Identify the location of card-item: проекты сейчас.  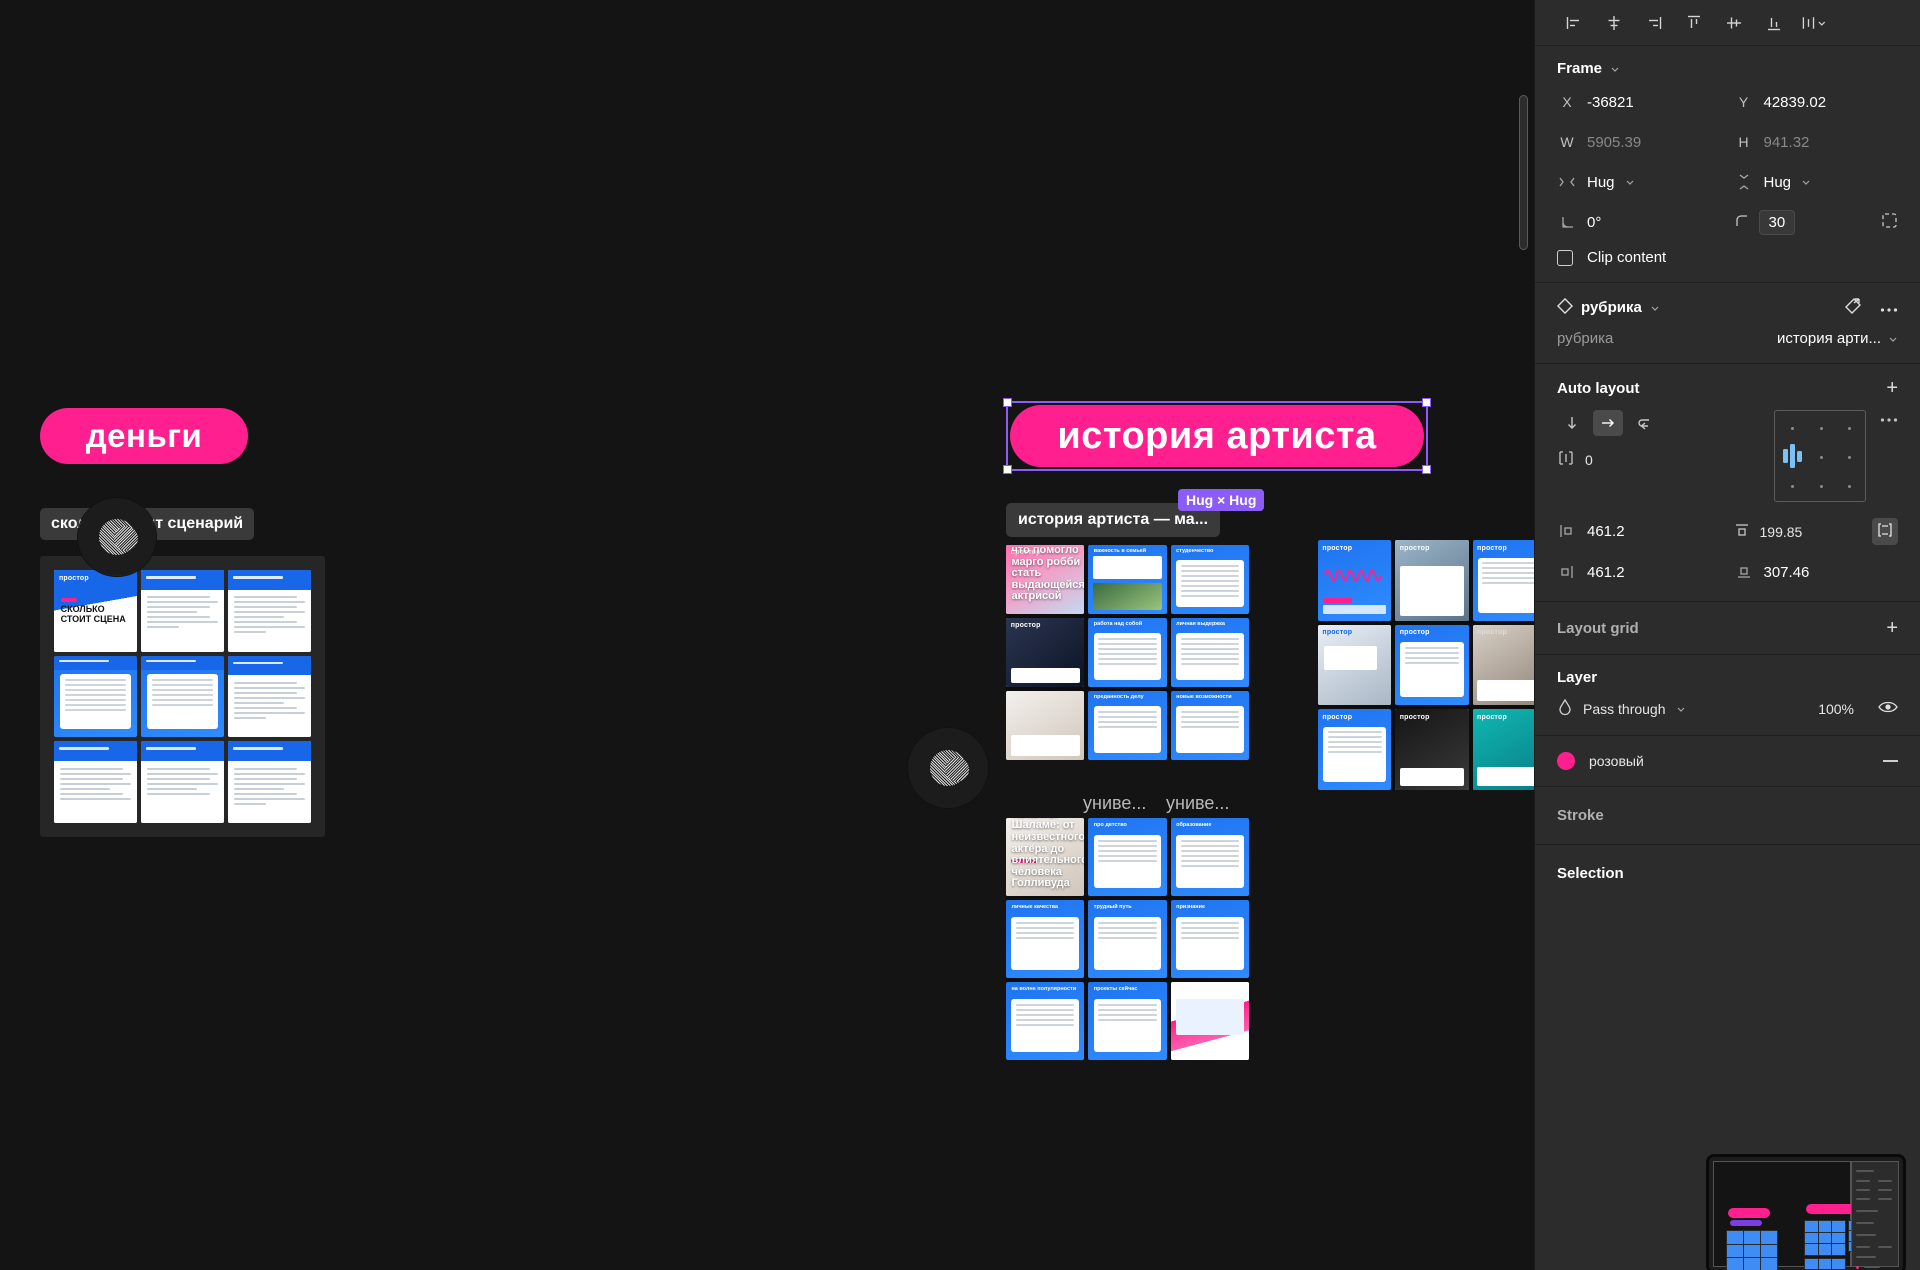
(1127, 1021).